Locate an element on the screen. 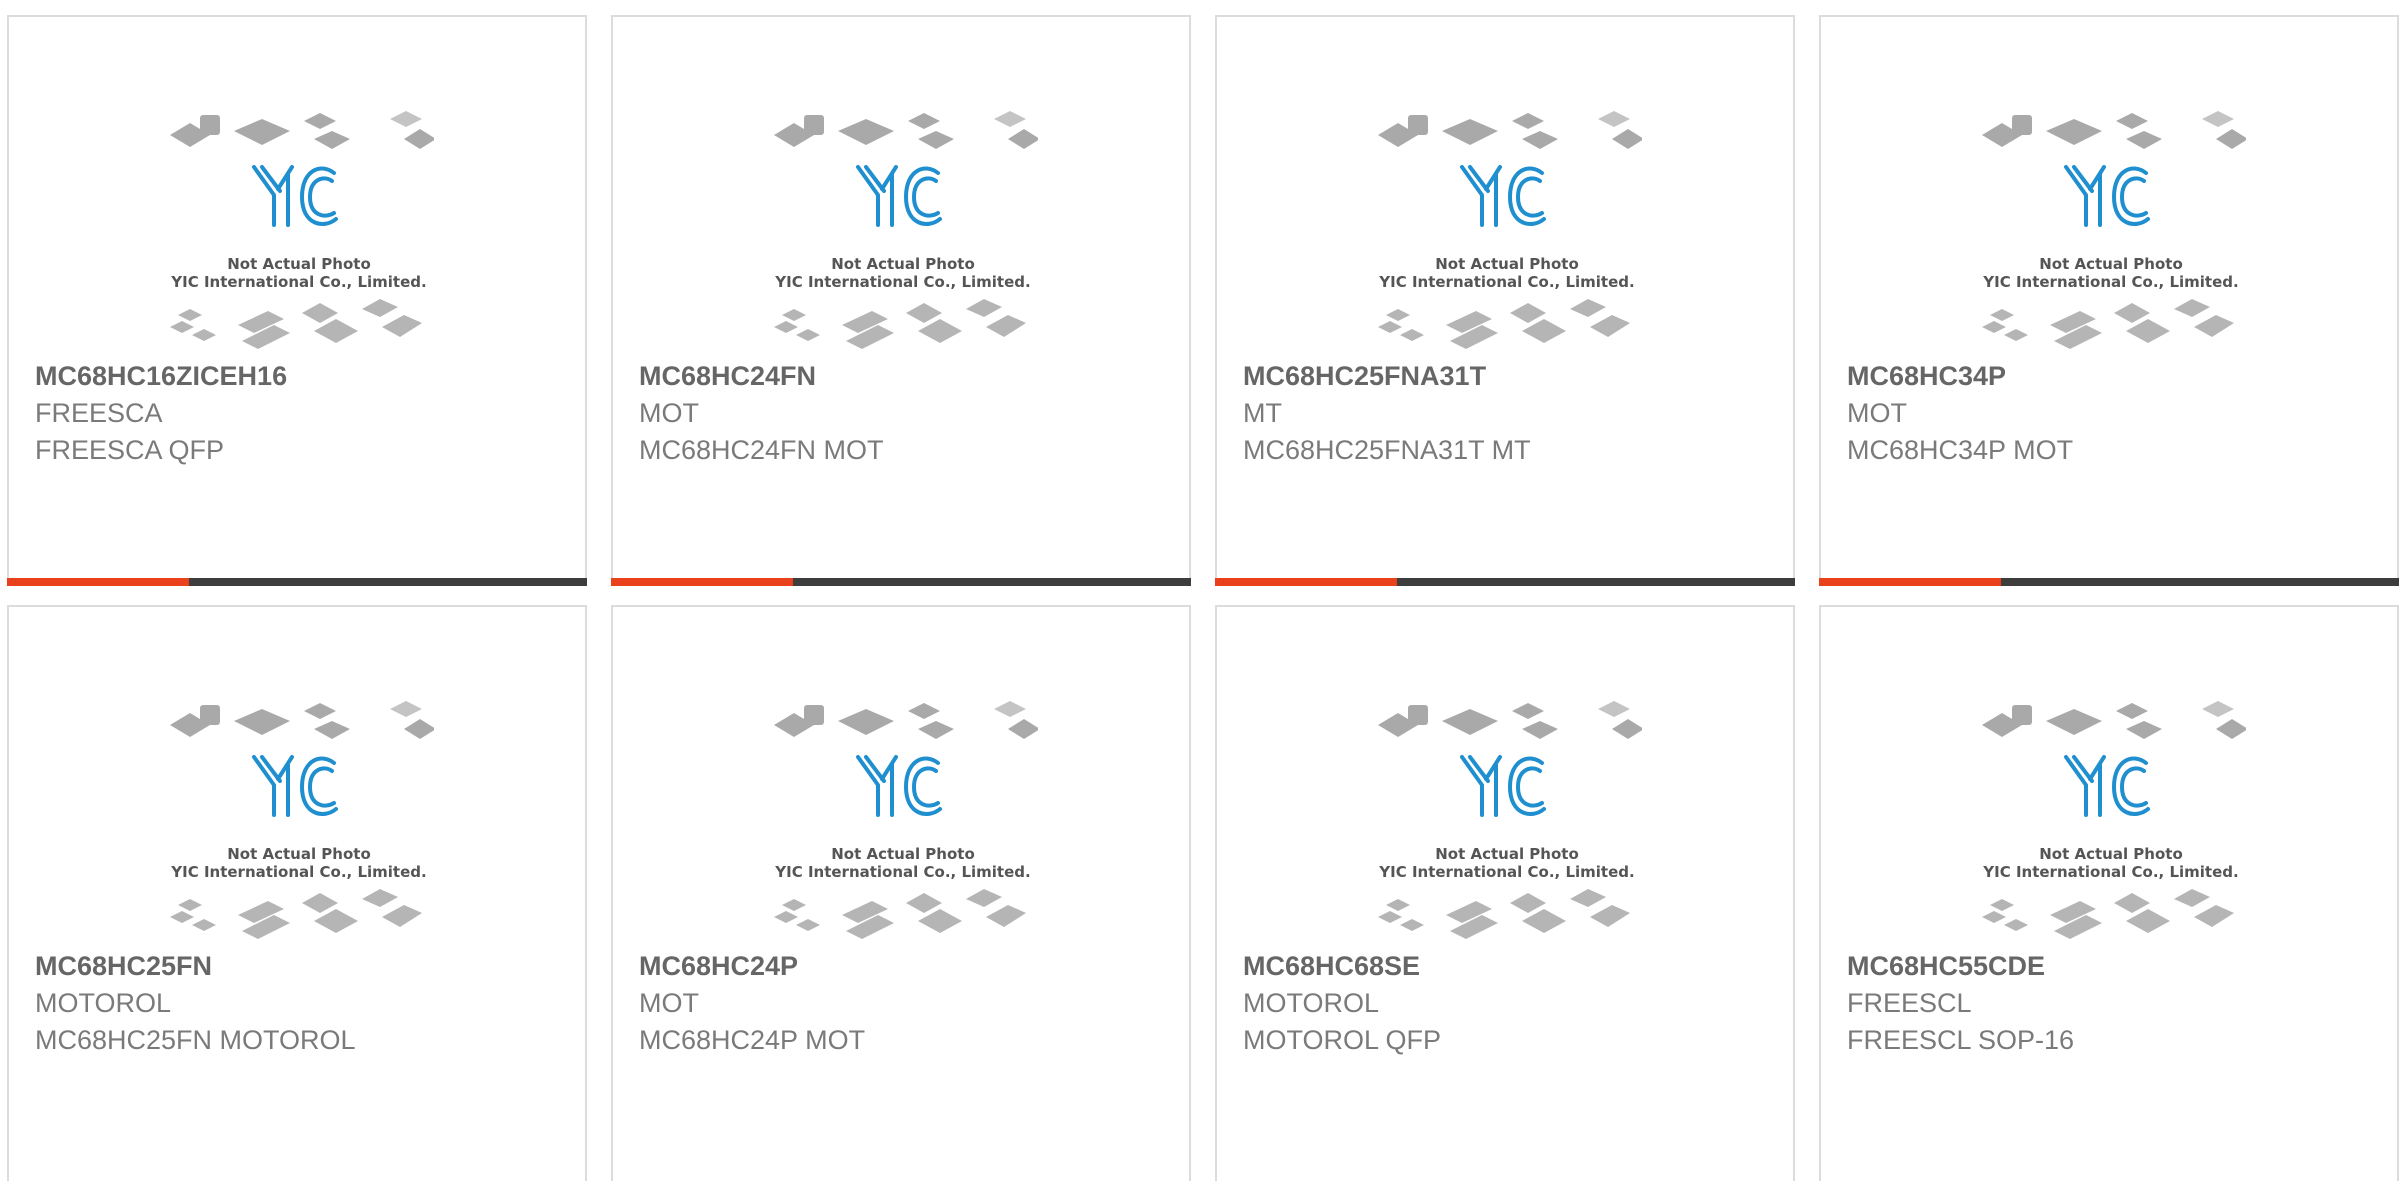  product-description: MC68HC25FN MOTOROL is located at coordinates (195, 1040).